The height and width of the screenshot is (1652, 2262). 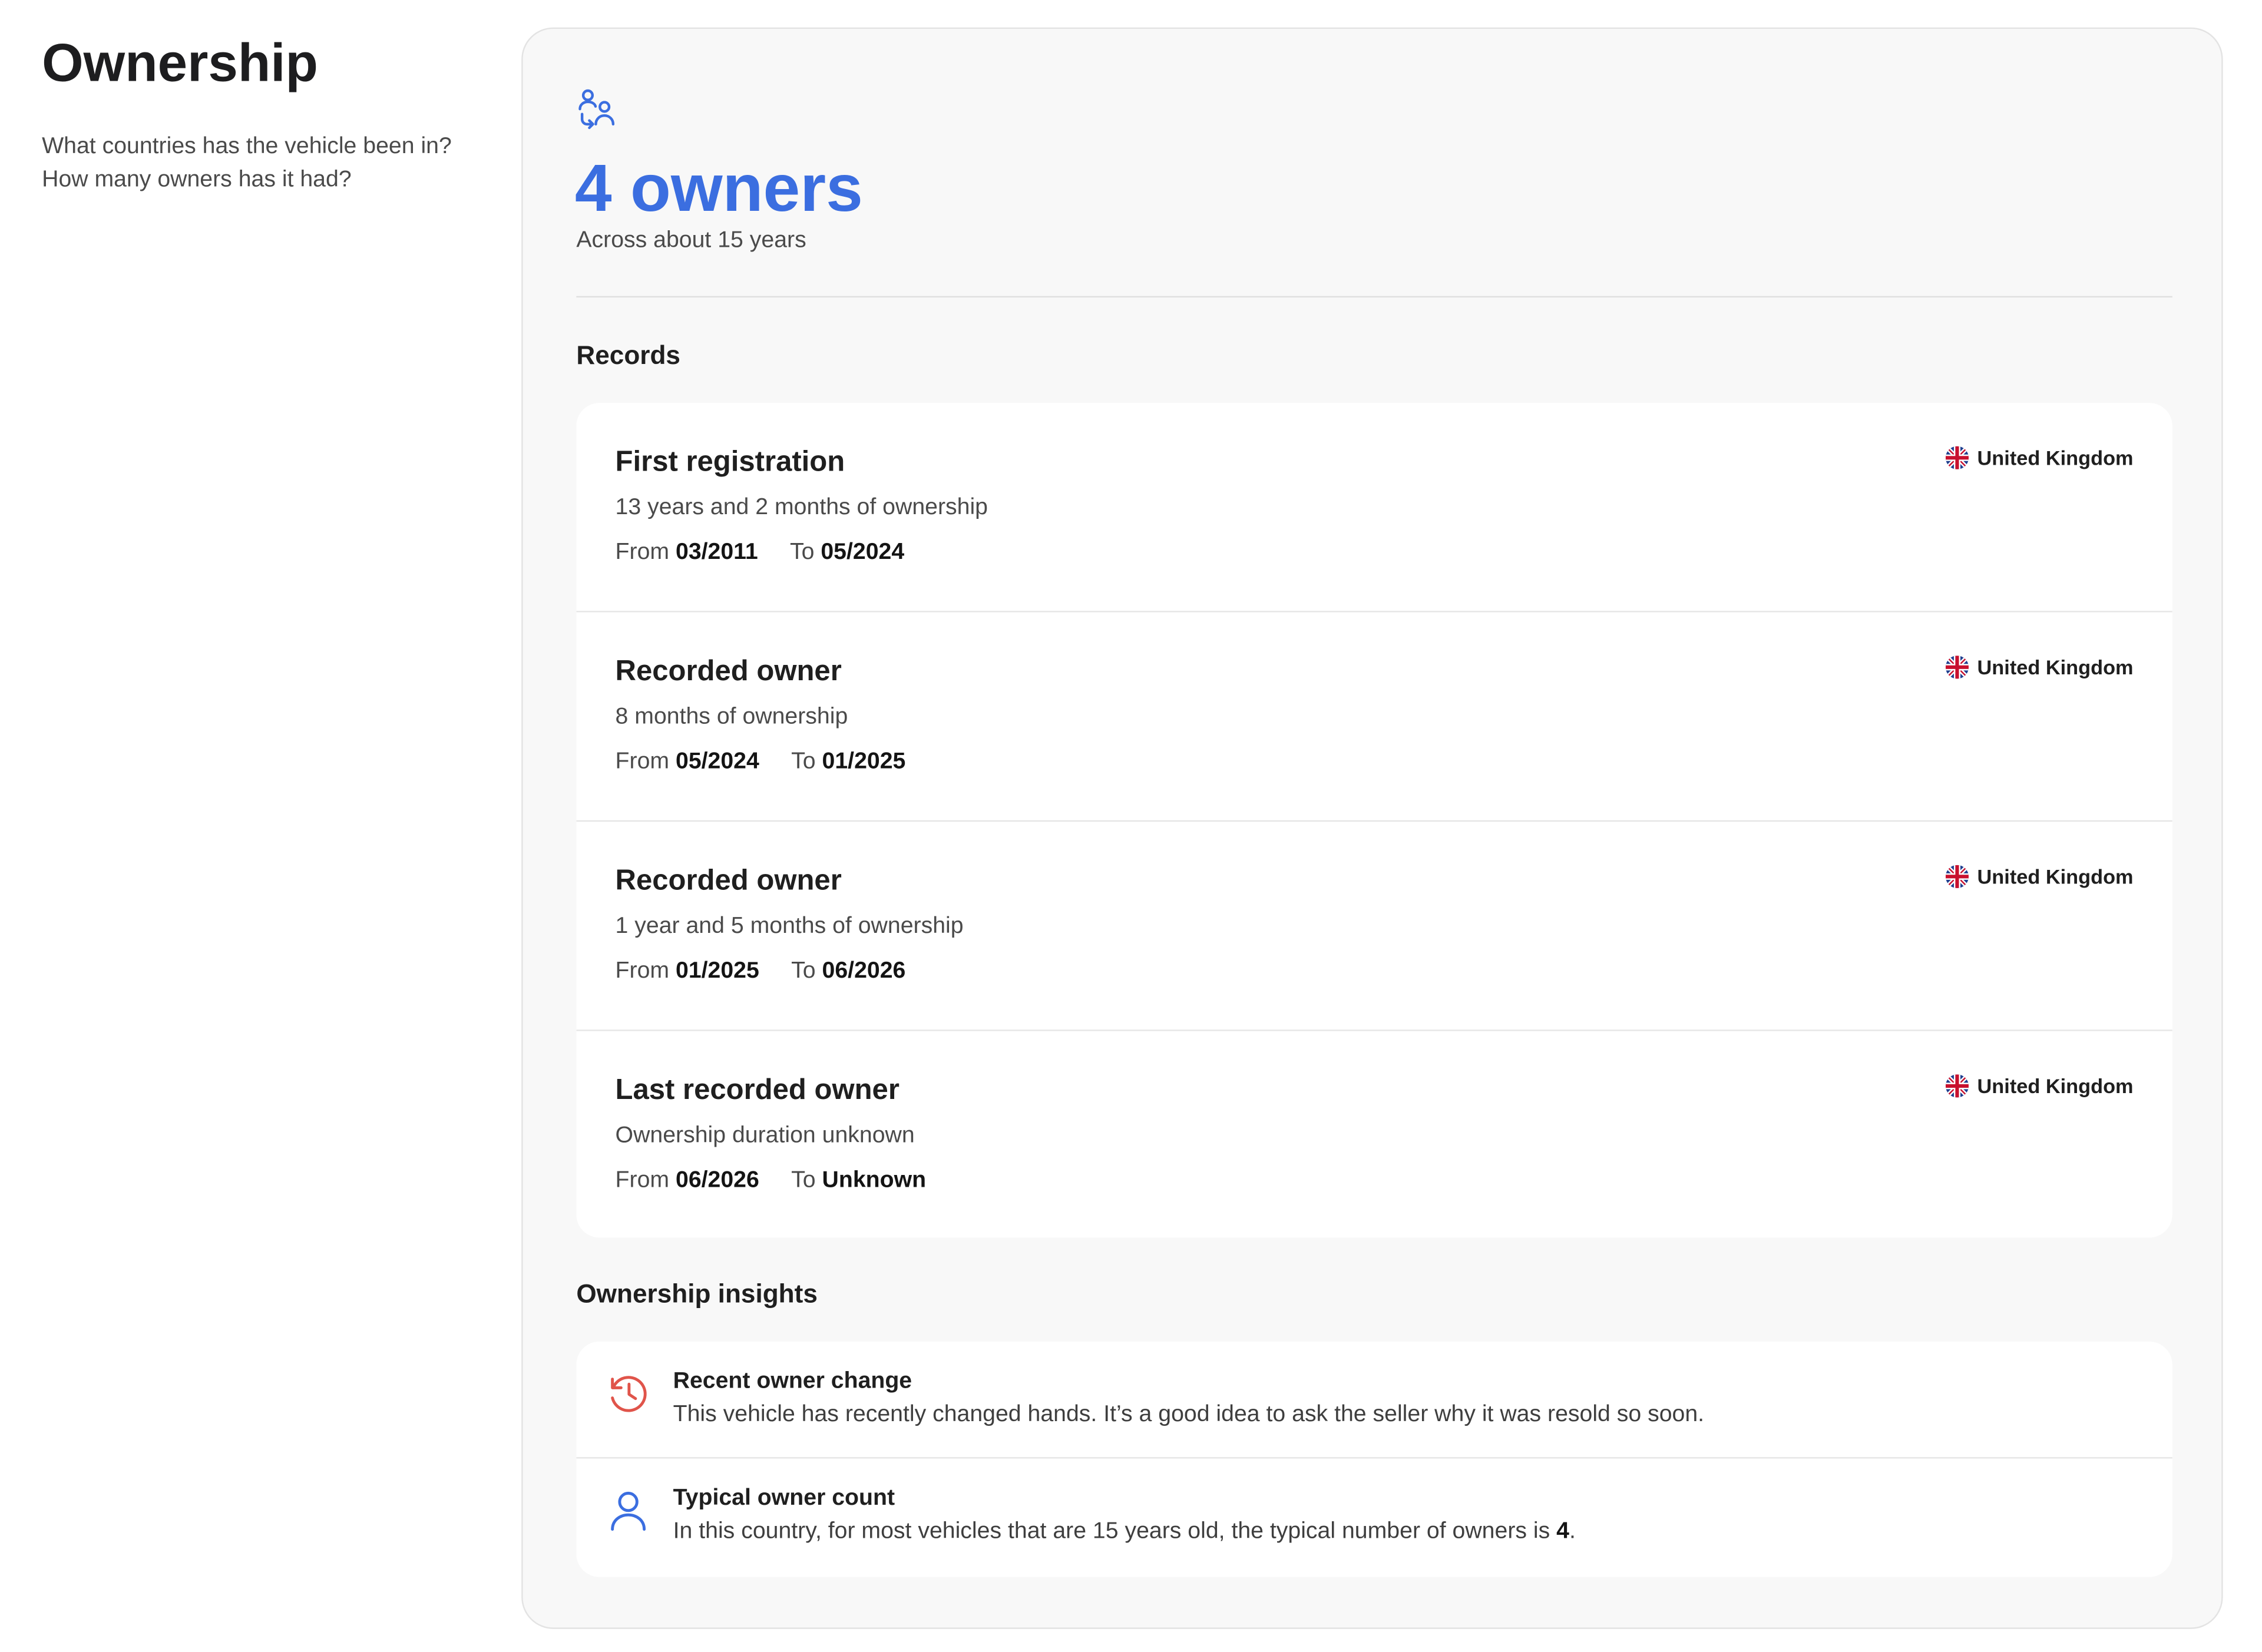 What do you see at coordinates (717, 552) in the screenshot?
I see `from-date: 03/2011` at bounding box center [717, 552].